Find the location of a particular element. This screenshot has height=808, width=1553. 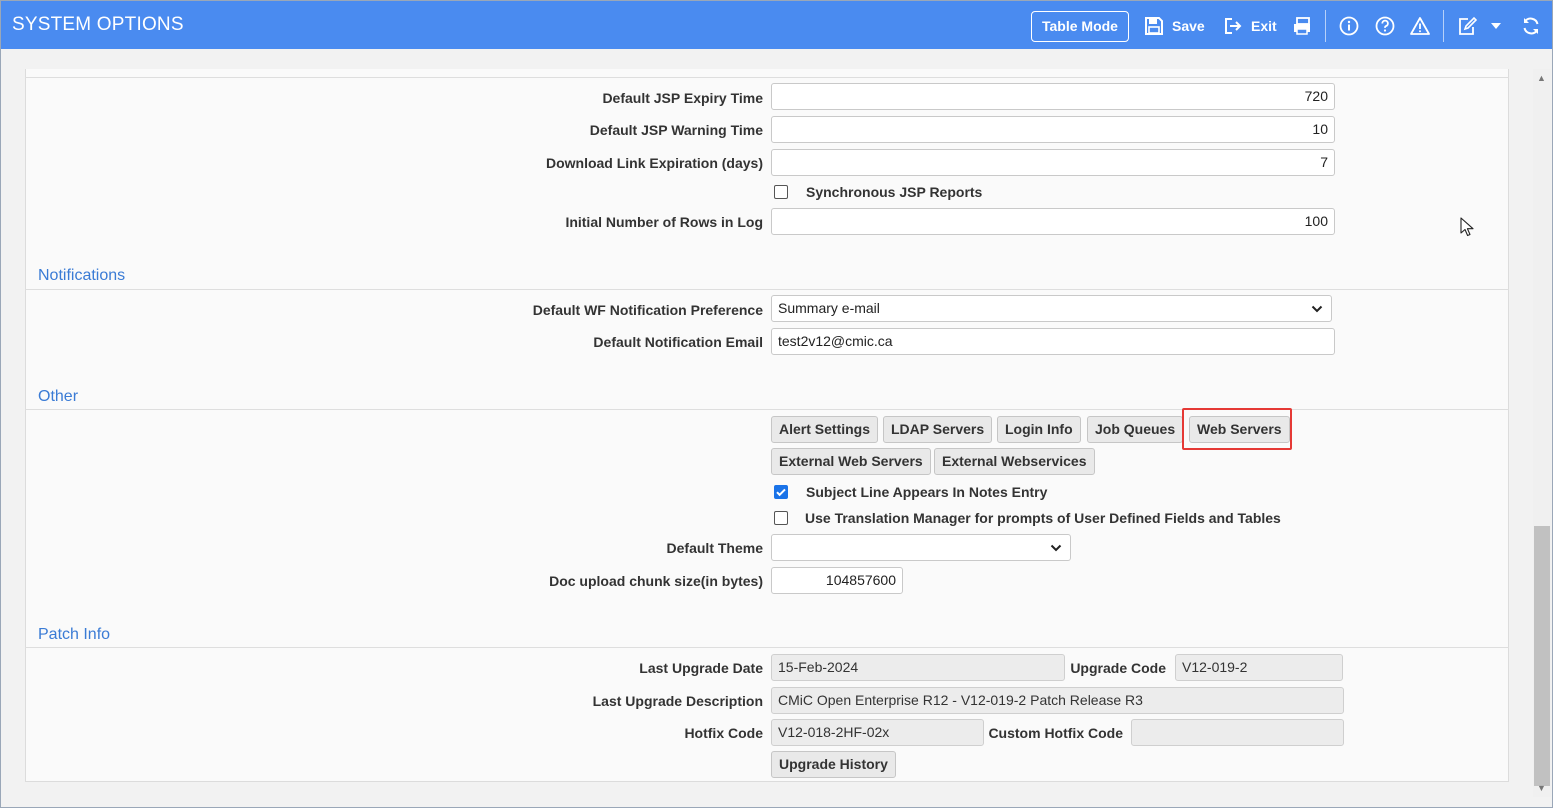

edit-menu-dropdown is located at coordinates (1496, 26).